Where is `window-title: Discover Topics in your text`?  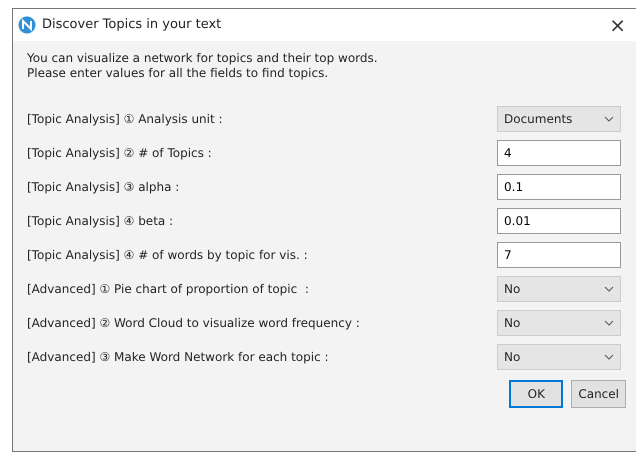
window-title: Discover Topics in your text is located at coordinates (132, 25).